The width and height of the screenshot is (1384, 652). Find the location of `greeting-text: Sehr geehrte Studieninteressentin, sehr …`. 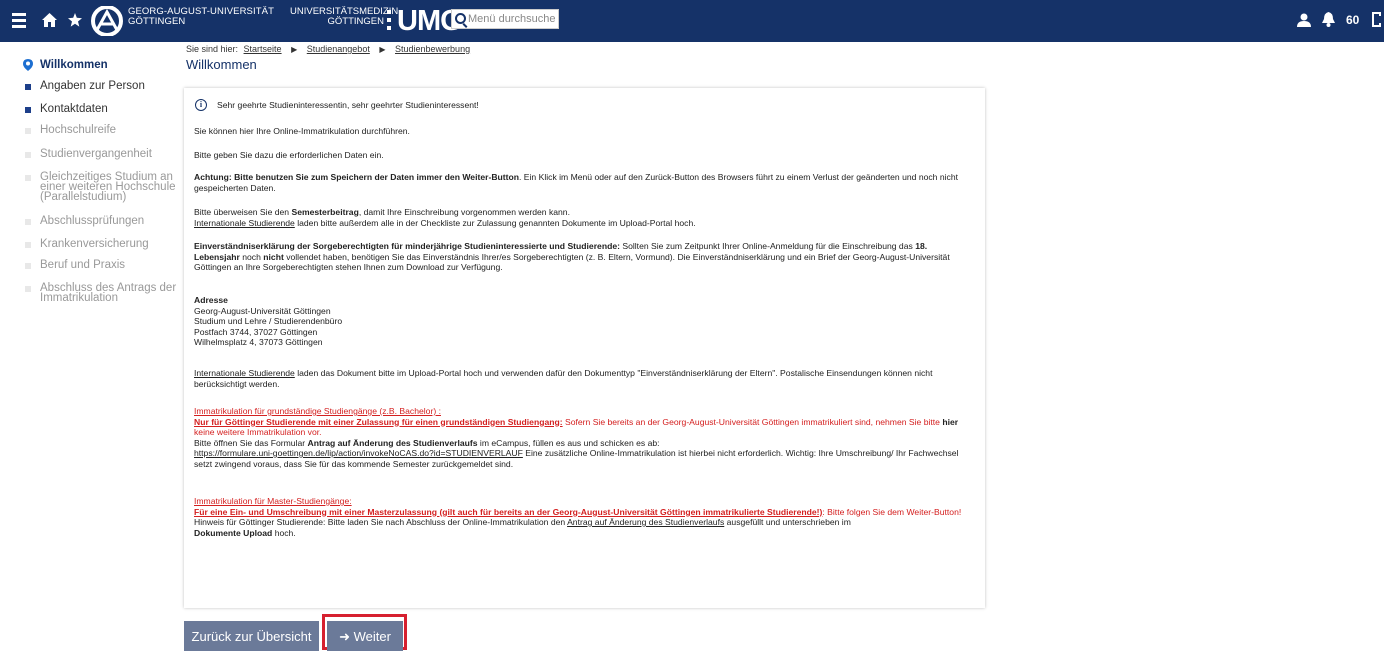

greeting-text: Sehr geehrte Studieninteressentin, sehr … is located at coordinates (348, 105).